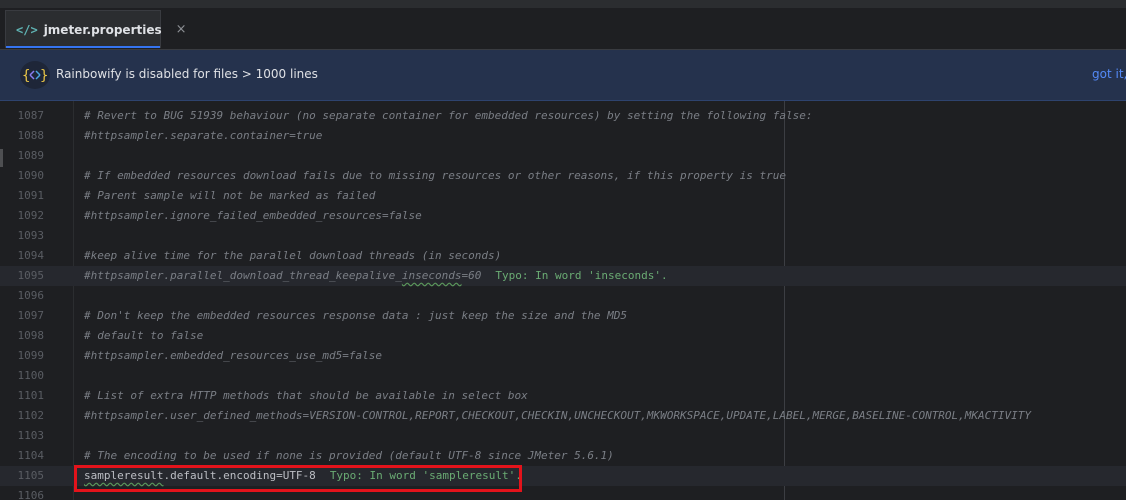 The width and height of the screenshot is (1126, 500). I want to click on line-text: #httpsampler.separate.container=true, so click(203, 135).